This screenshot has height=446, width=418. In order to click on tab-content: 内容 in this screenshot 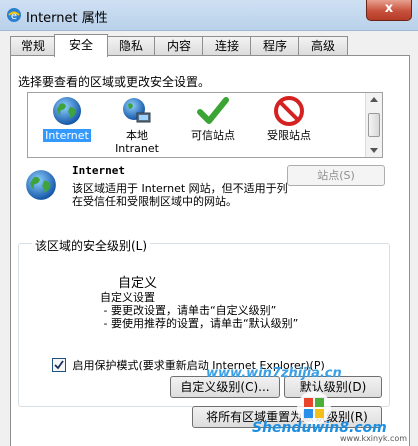, I will do `click(179, 45)`.